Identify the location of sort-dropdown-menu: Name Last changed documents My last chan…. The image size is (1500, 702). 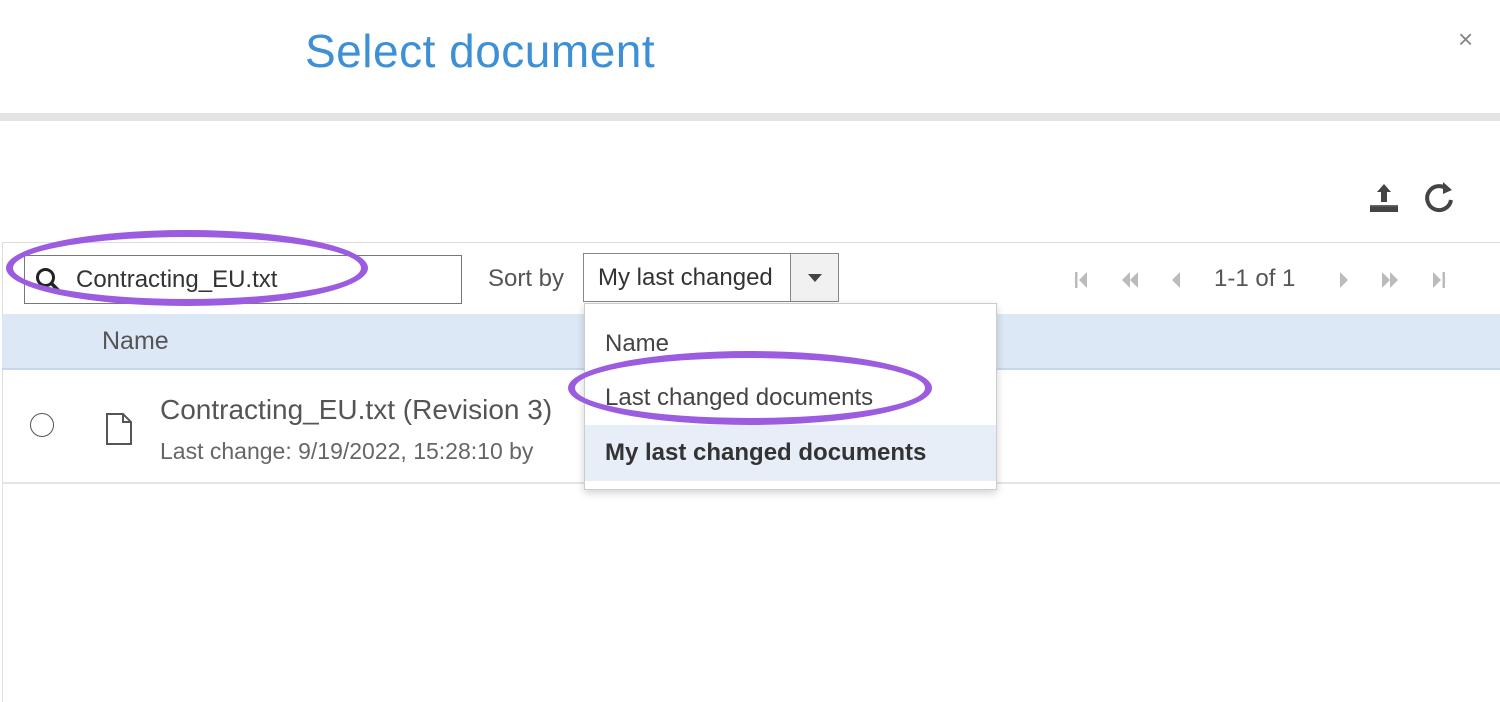
(790, 396).